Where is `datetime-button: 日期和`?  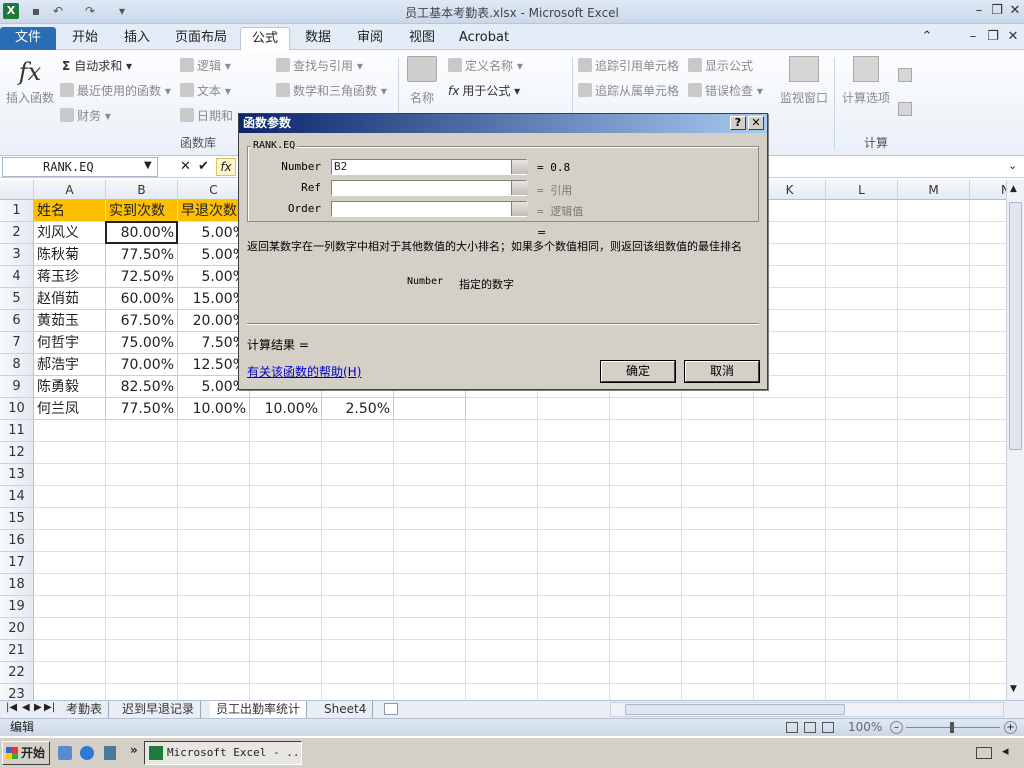
datetime-button: 日期和 is located at coordinates (206, 116).